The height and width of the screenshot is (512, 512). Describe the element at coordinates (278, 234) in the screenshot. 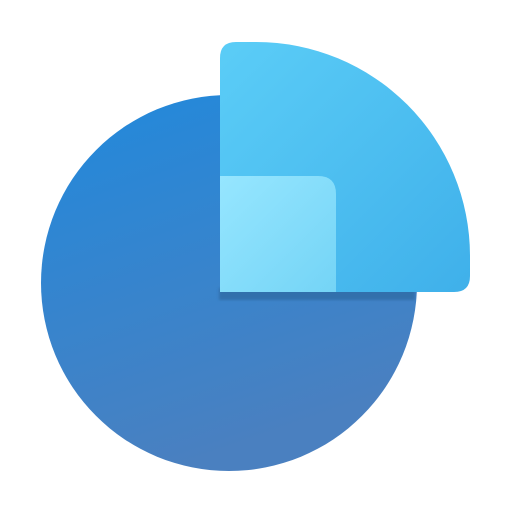

I see `pie-slice-inner-square` at that location.